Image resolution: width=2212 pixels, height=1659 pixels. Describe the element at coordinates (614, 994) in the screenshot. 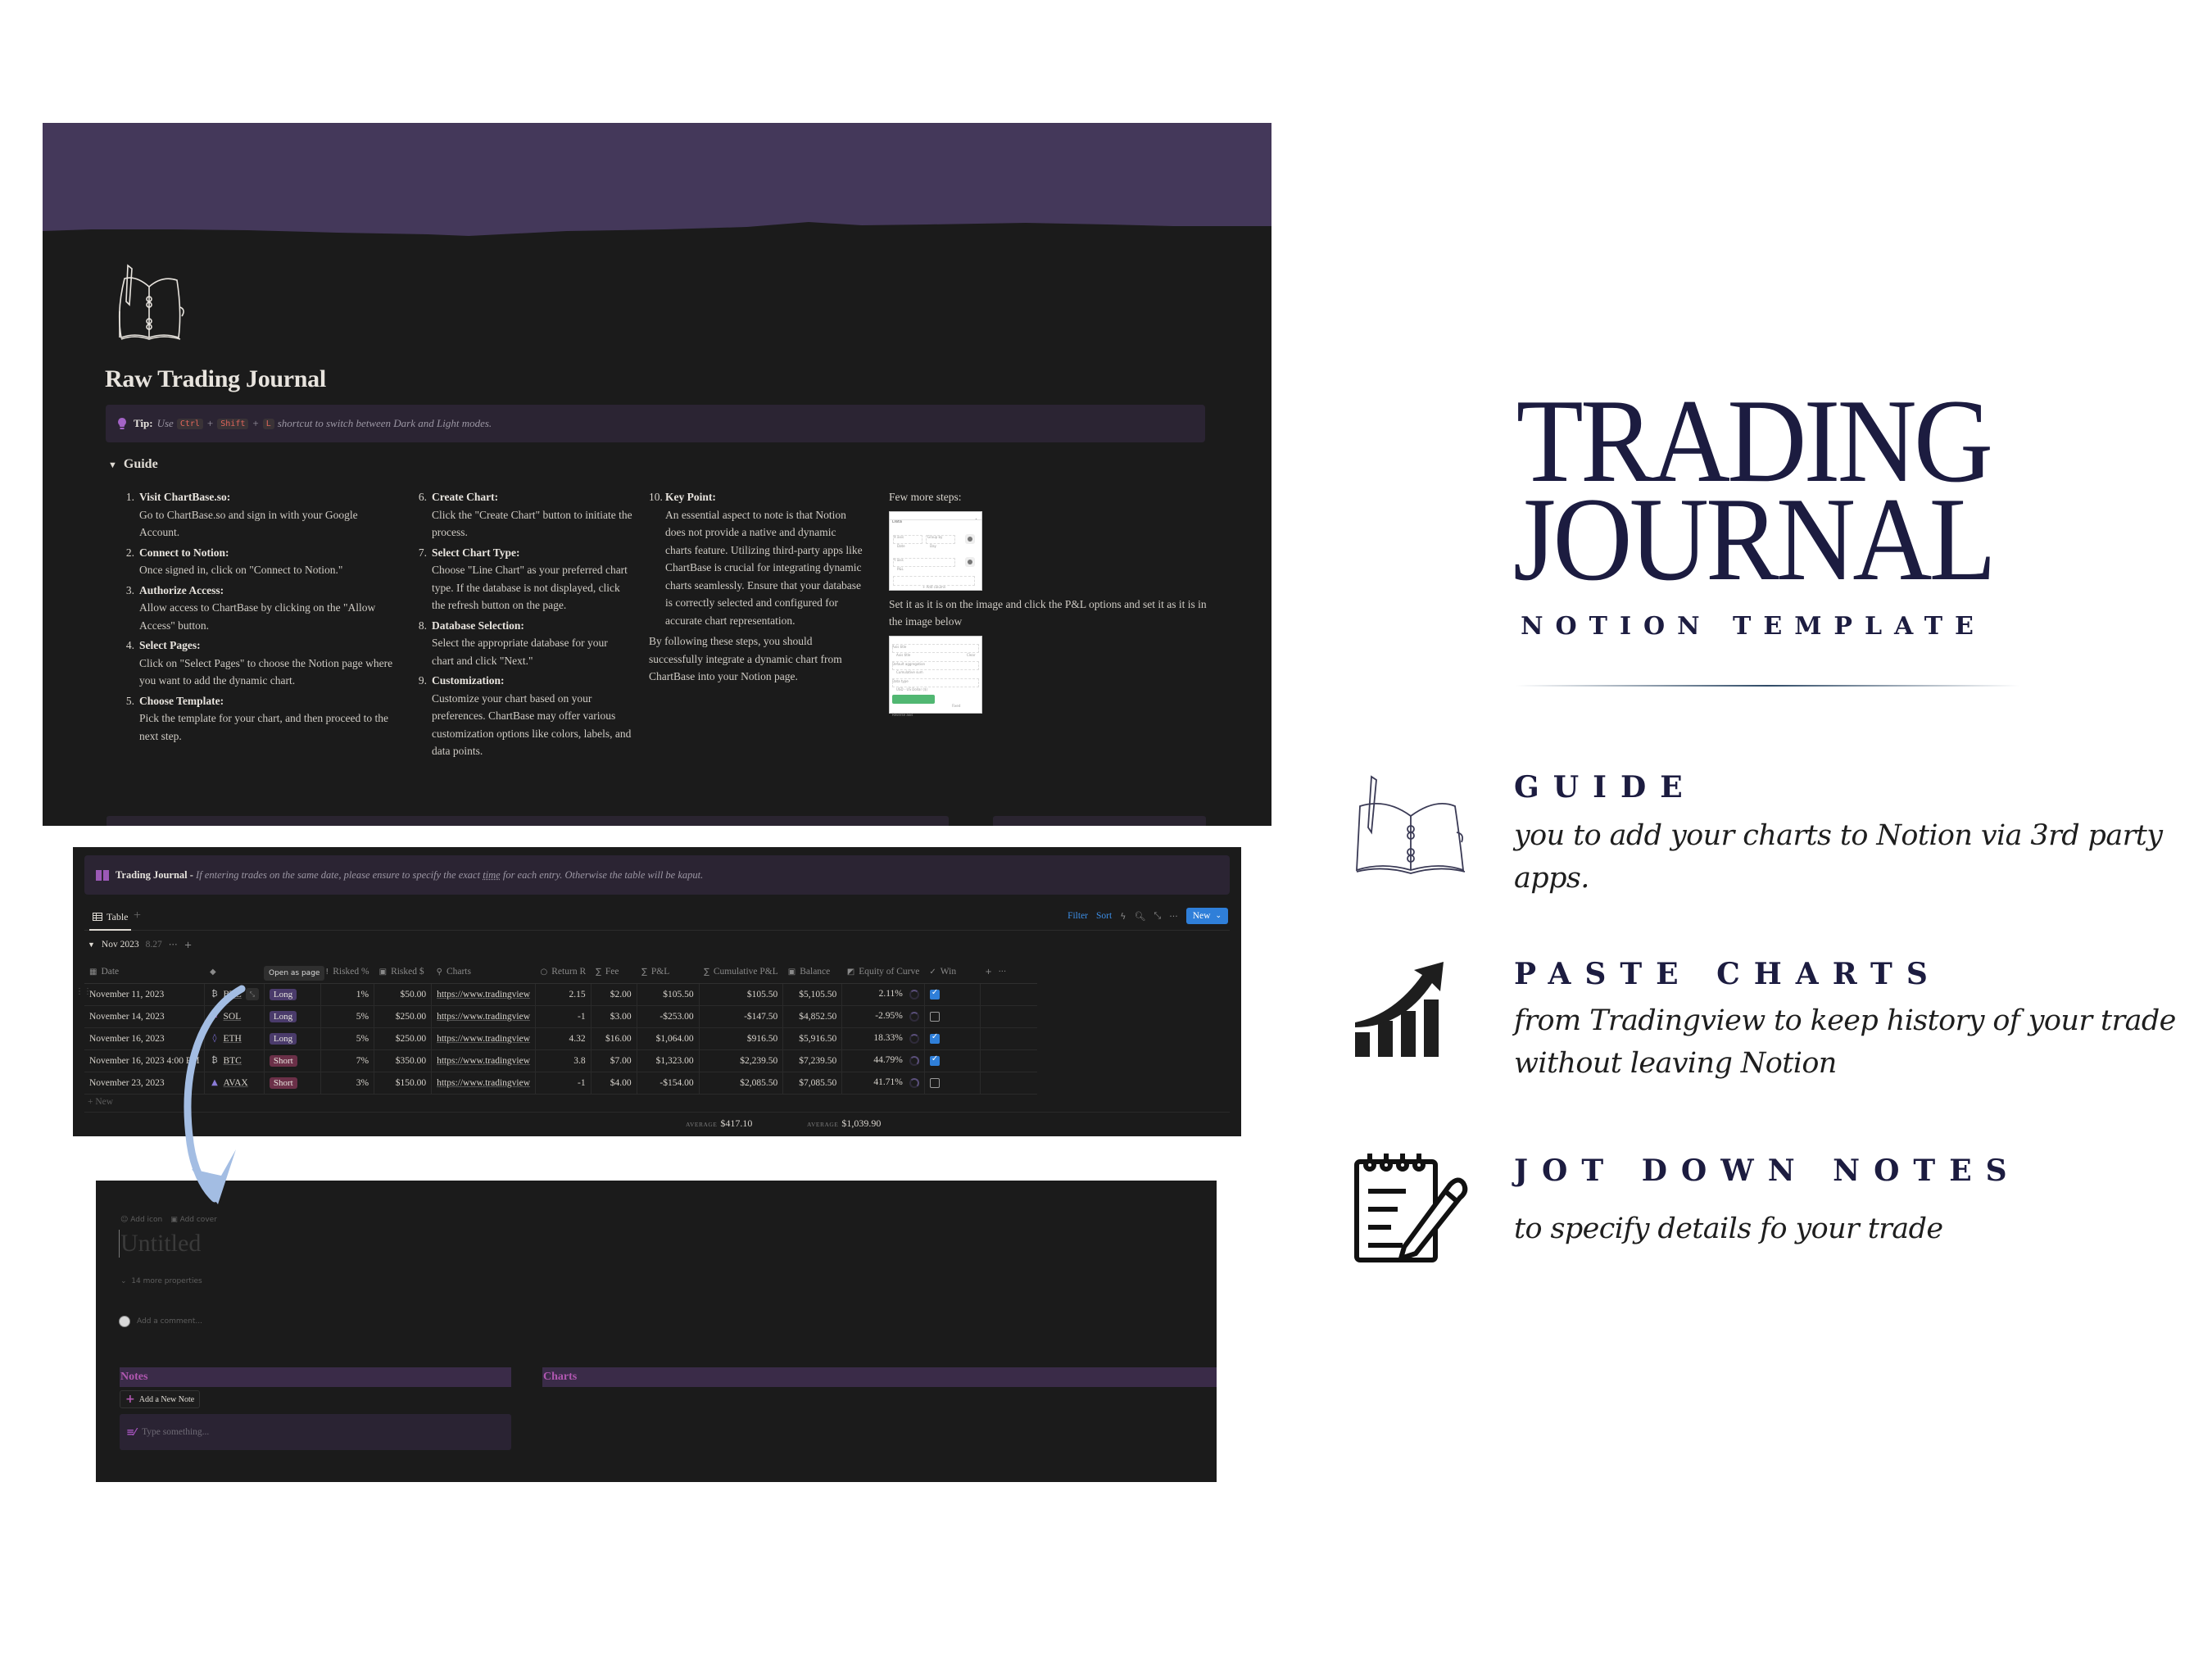

I see `table-cell: $2.00` at that location.